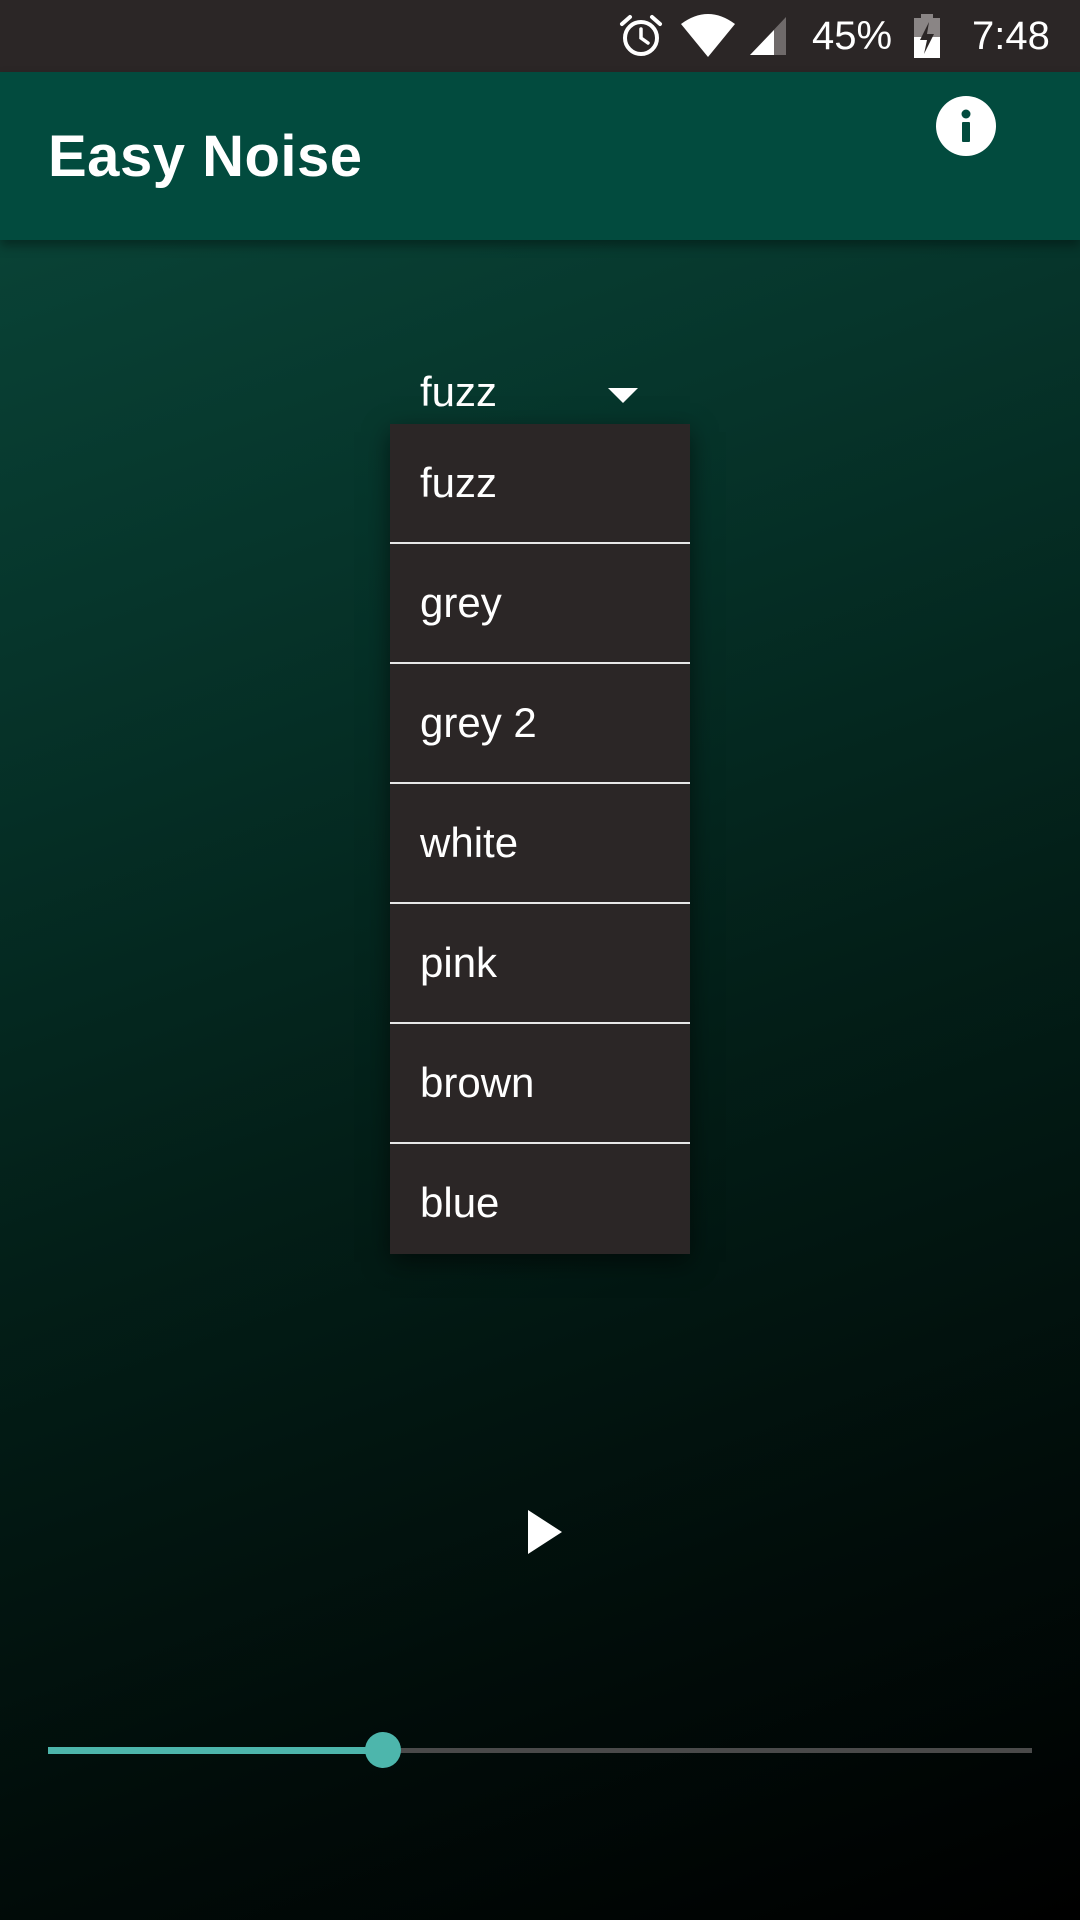 The image size is (1080, 1920). I want to click on play-button, so click(542, 1532).